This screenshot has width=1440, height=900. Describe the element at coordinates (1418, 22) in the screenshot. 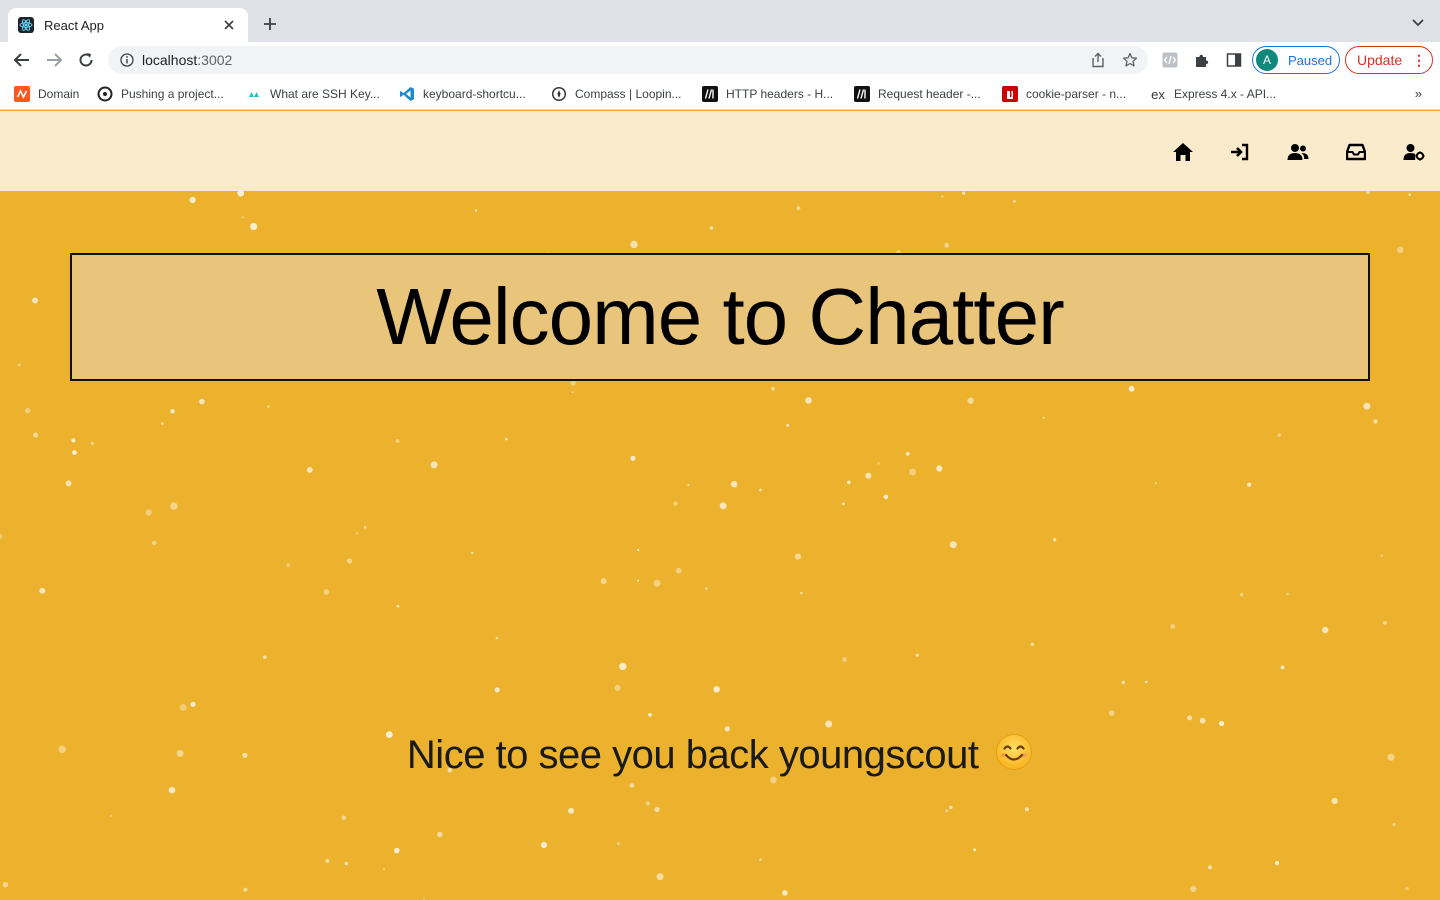

I see `tab-search-icon` at that location.